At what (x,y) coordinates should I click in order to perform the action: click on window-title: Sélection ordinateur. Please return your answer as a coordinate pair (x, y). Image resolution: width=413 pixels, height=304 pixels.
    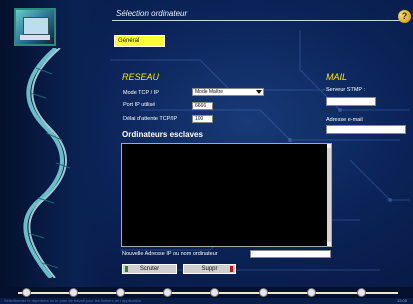
    Looking at the image, I should click on (152, 13).